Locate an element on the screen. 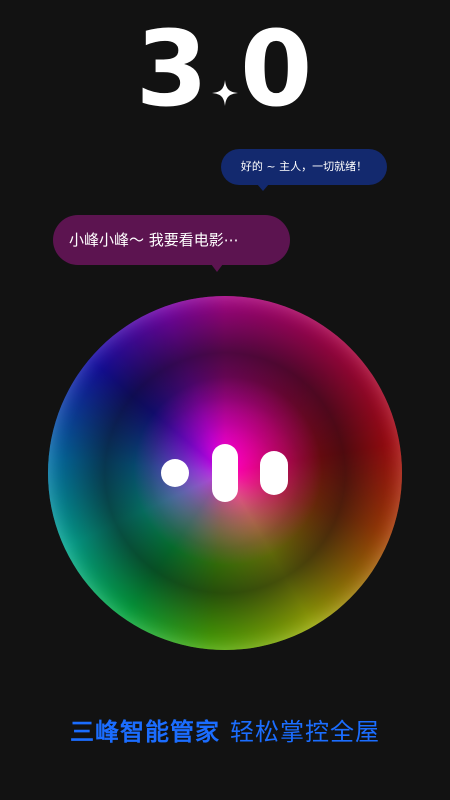 Image resolution: width=450 pixels, height=800 pixels. assistant-reply-bubble: 好的 ~ 主人，一切就绪！ is located at coordinates (304, 170).